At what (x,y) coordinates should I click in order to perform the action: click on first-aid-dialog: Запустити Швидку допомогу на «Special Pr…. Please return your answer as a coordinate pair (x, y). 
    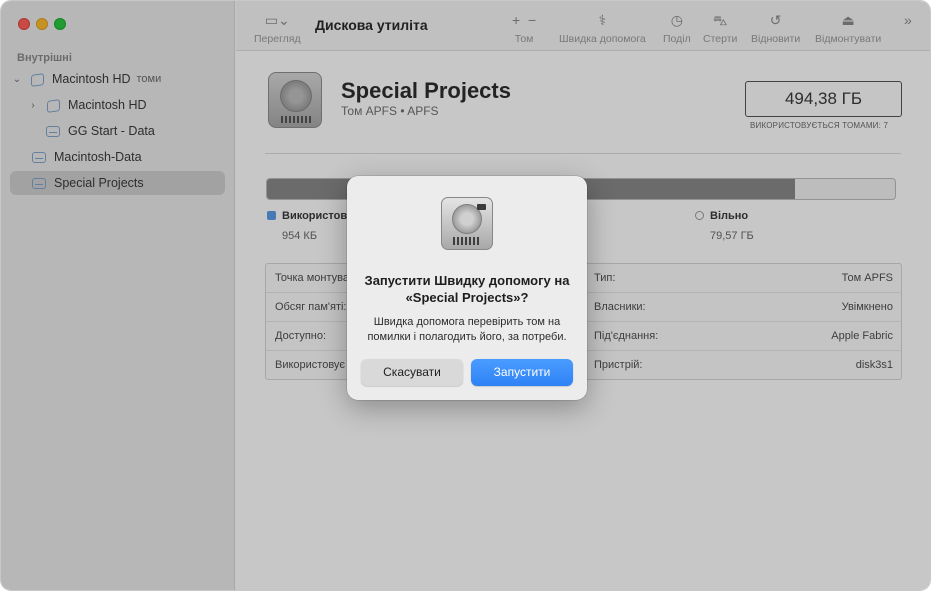
    Looking at the image, I should click on (467, 288).